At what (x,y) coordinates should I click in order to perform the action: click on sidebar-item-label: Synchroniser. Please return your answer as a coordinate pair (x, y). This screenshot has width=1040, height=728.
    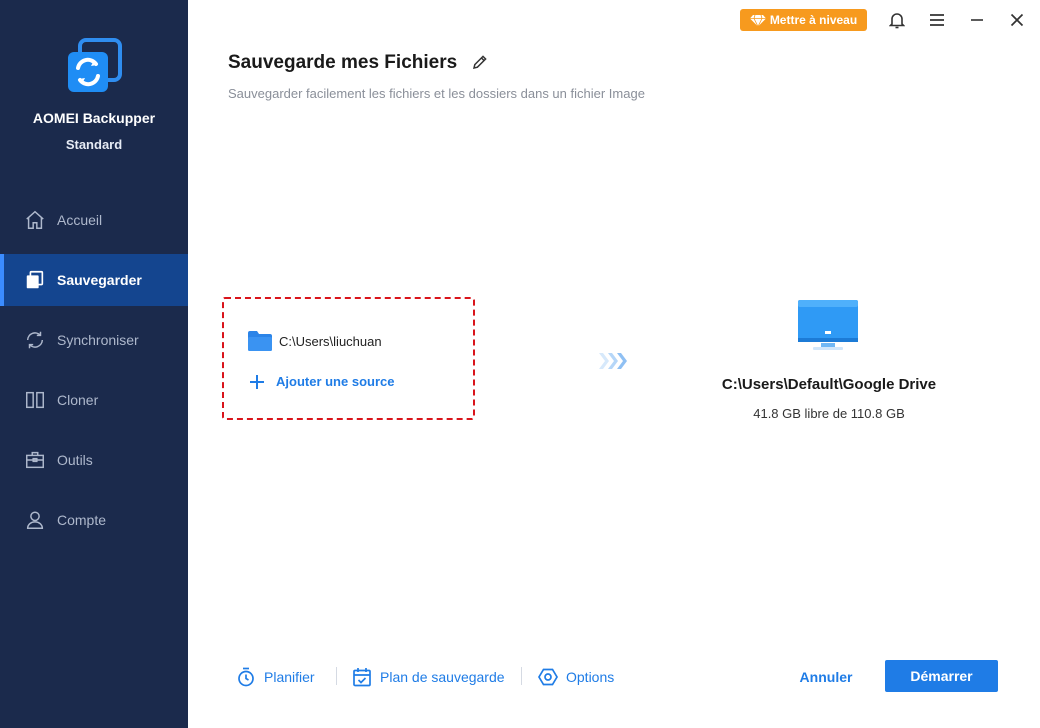
    Looking at the image, I should click on (98, 340).